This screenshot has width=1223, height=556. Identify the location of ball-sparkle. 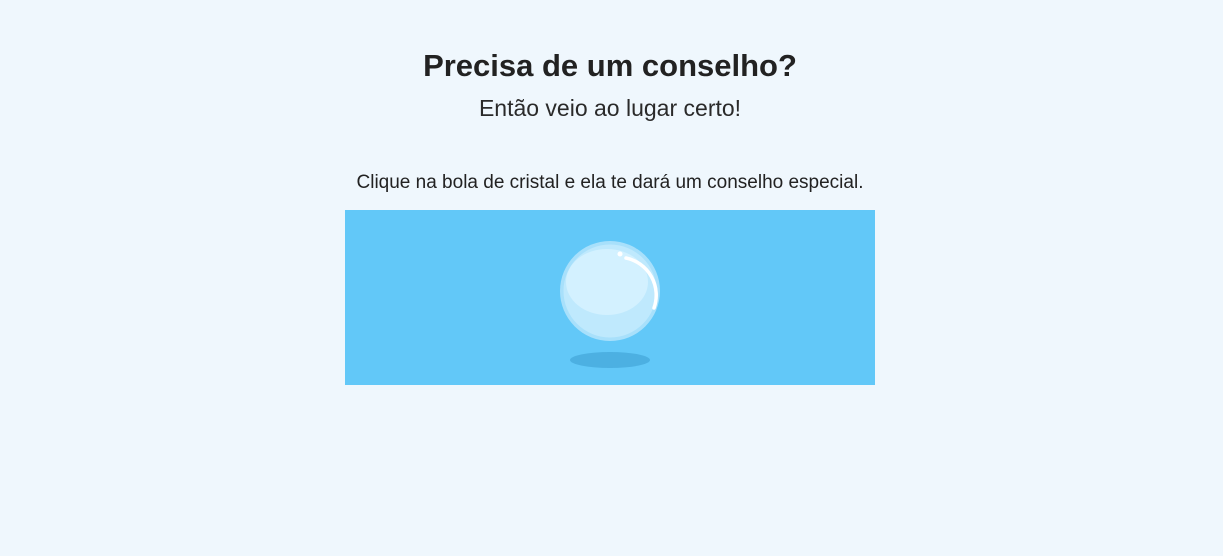
(620, 254).